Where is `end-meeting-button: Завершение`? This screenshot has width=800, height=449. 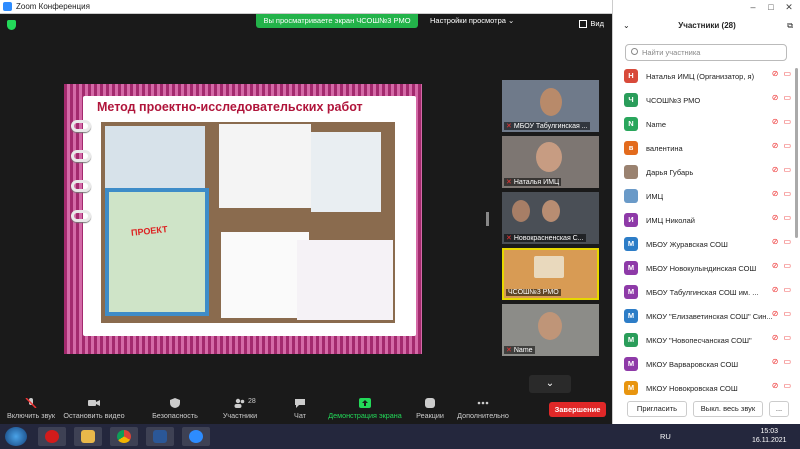
end-meeting-button: Завершение is located at coordinates (577, 409).